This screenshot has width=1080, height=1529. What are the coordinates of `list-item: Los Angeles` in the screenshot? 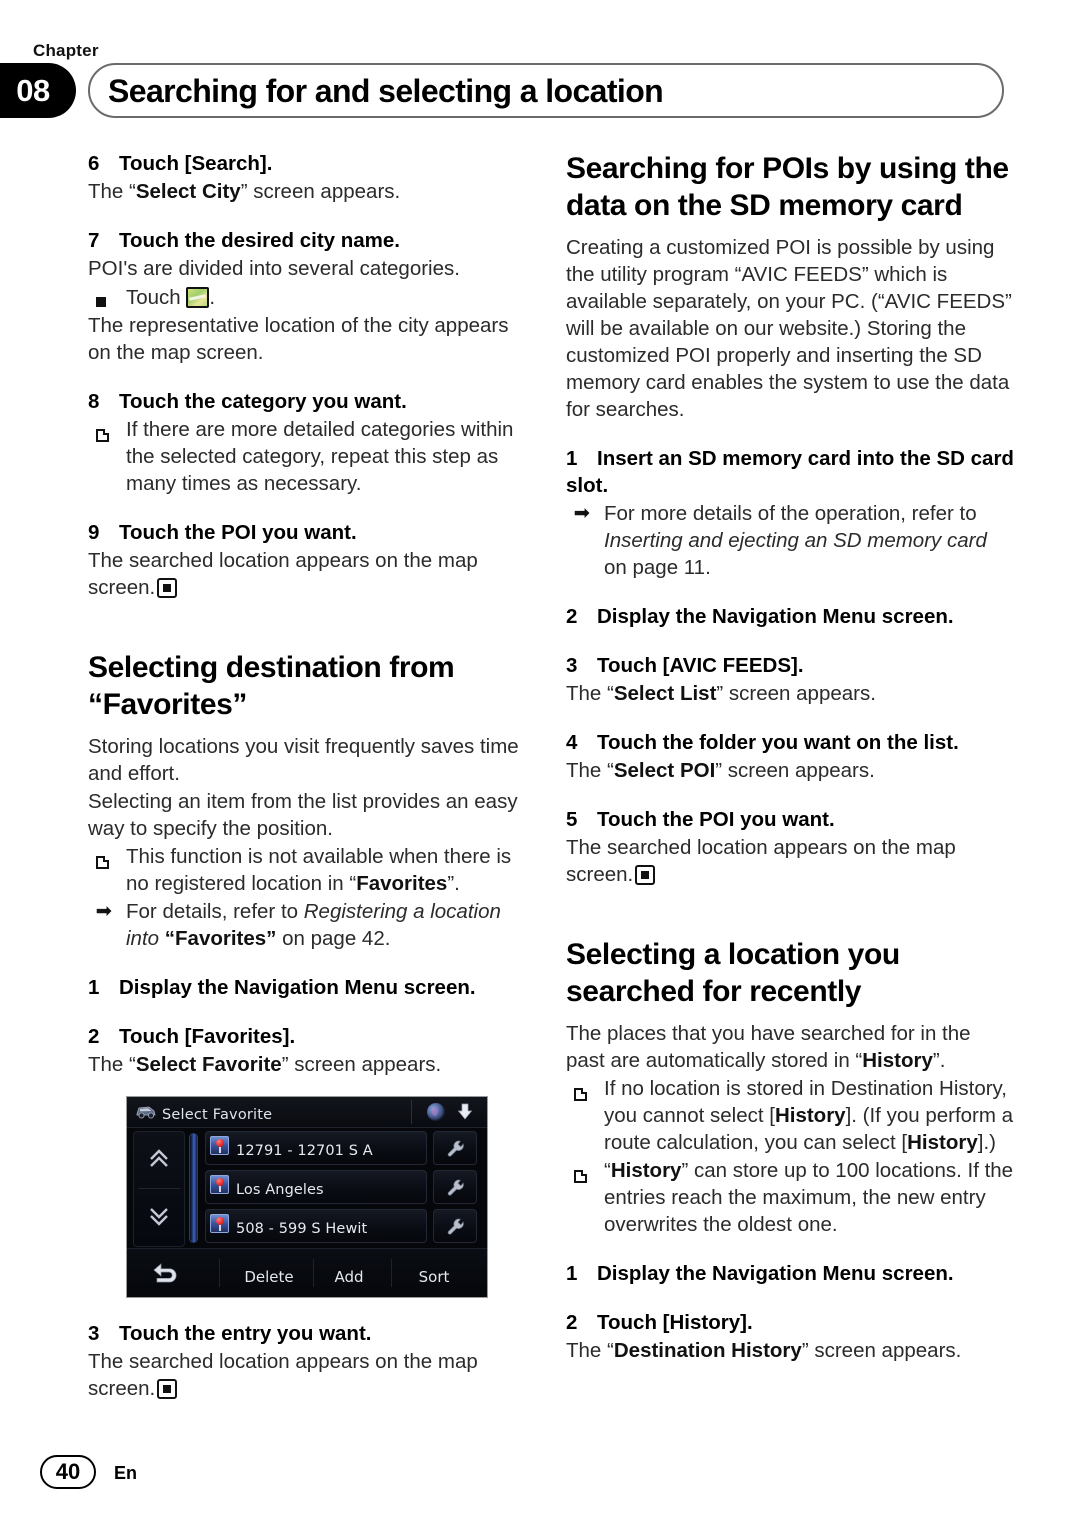 It's located at (344, 1187).